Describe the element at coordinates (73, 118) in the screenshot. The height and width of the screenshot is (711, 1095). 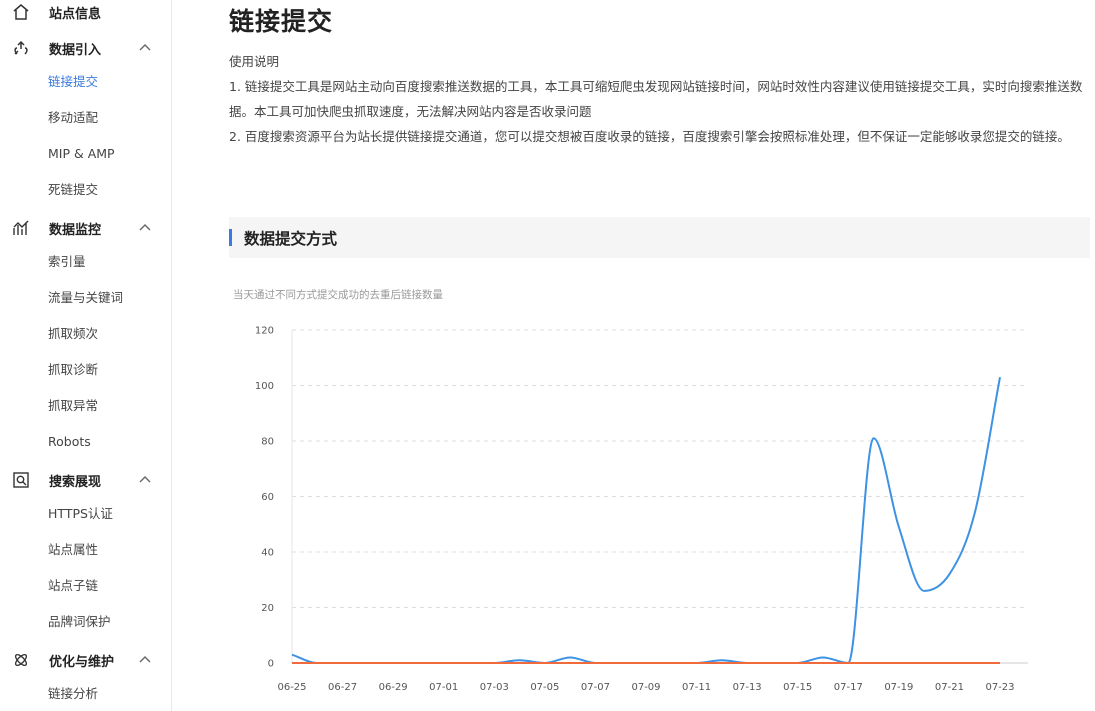
I see `sidebar-item-mobile-adapt: 移动适配` at that location.